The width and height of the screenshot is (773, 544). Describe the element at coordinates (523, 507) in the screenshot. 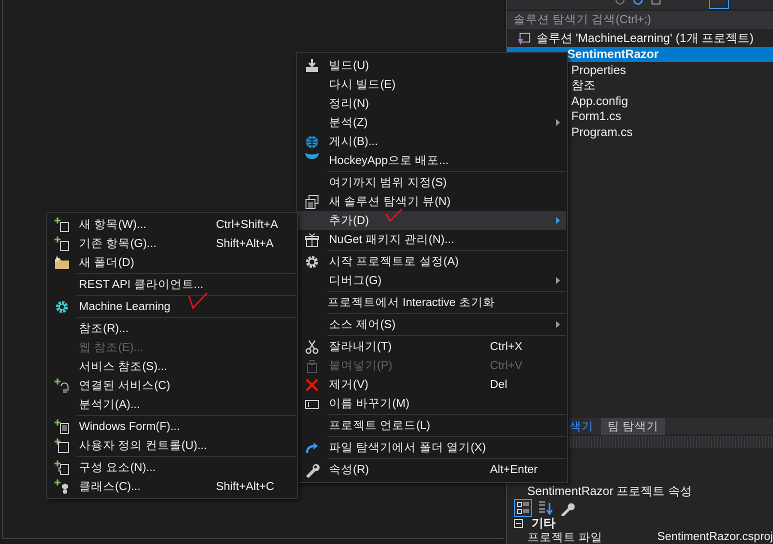

I see `categorized-view-icon` at that location.